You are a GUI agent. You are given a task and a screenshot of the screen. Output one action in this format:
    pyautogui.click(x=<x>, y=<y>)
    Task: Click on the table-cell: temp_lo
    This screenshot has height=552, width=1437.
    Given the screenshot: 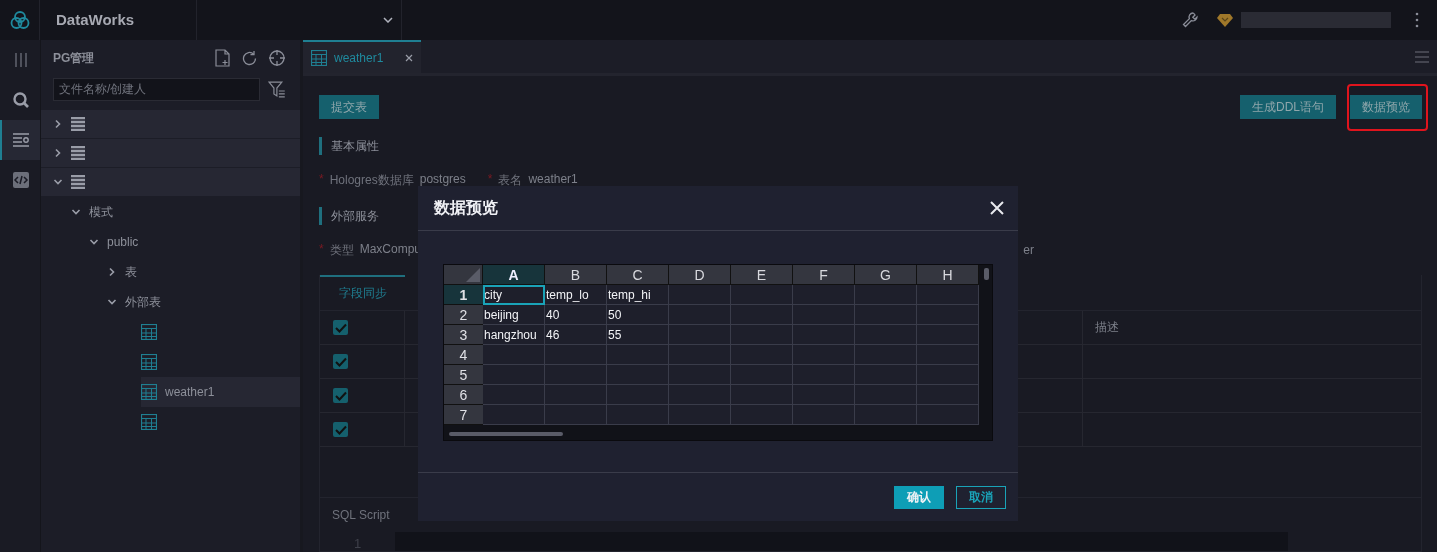 What is the action you would take?
    pyautogui.click(x=576, y=295)
    